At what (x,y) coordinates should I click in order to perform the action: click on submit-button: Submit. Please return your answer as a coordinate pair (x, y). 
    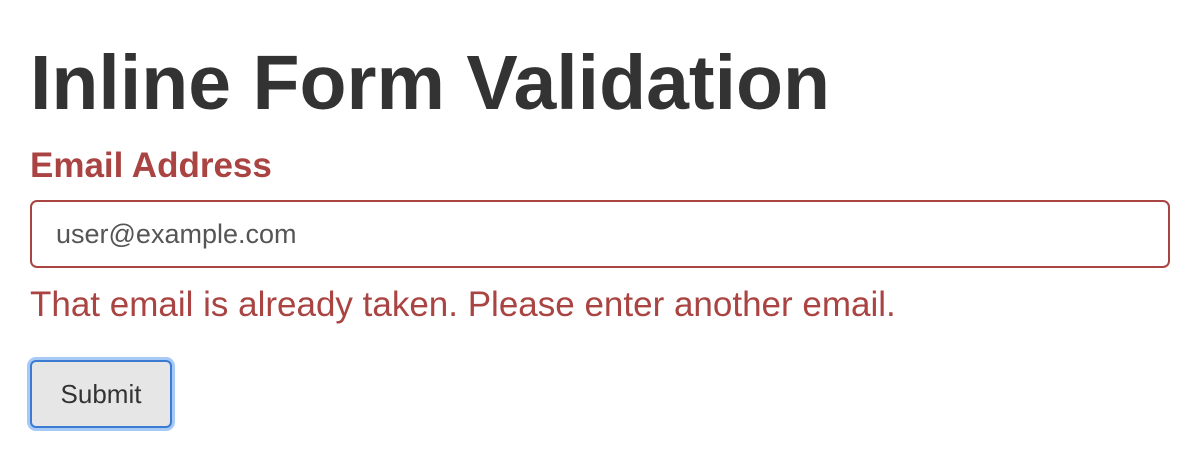
    Looking at the image, I should click on (101, 394).